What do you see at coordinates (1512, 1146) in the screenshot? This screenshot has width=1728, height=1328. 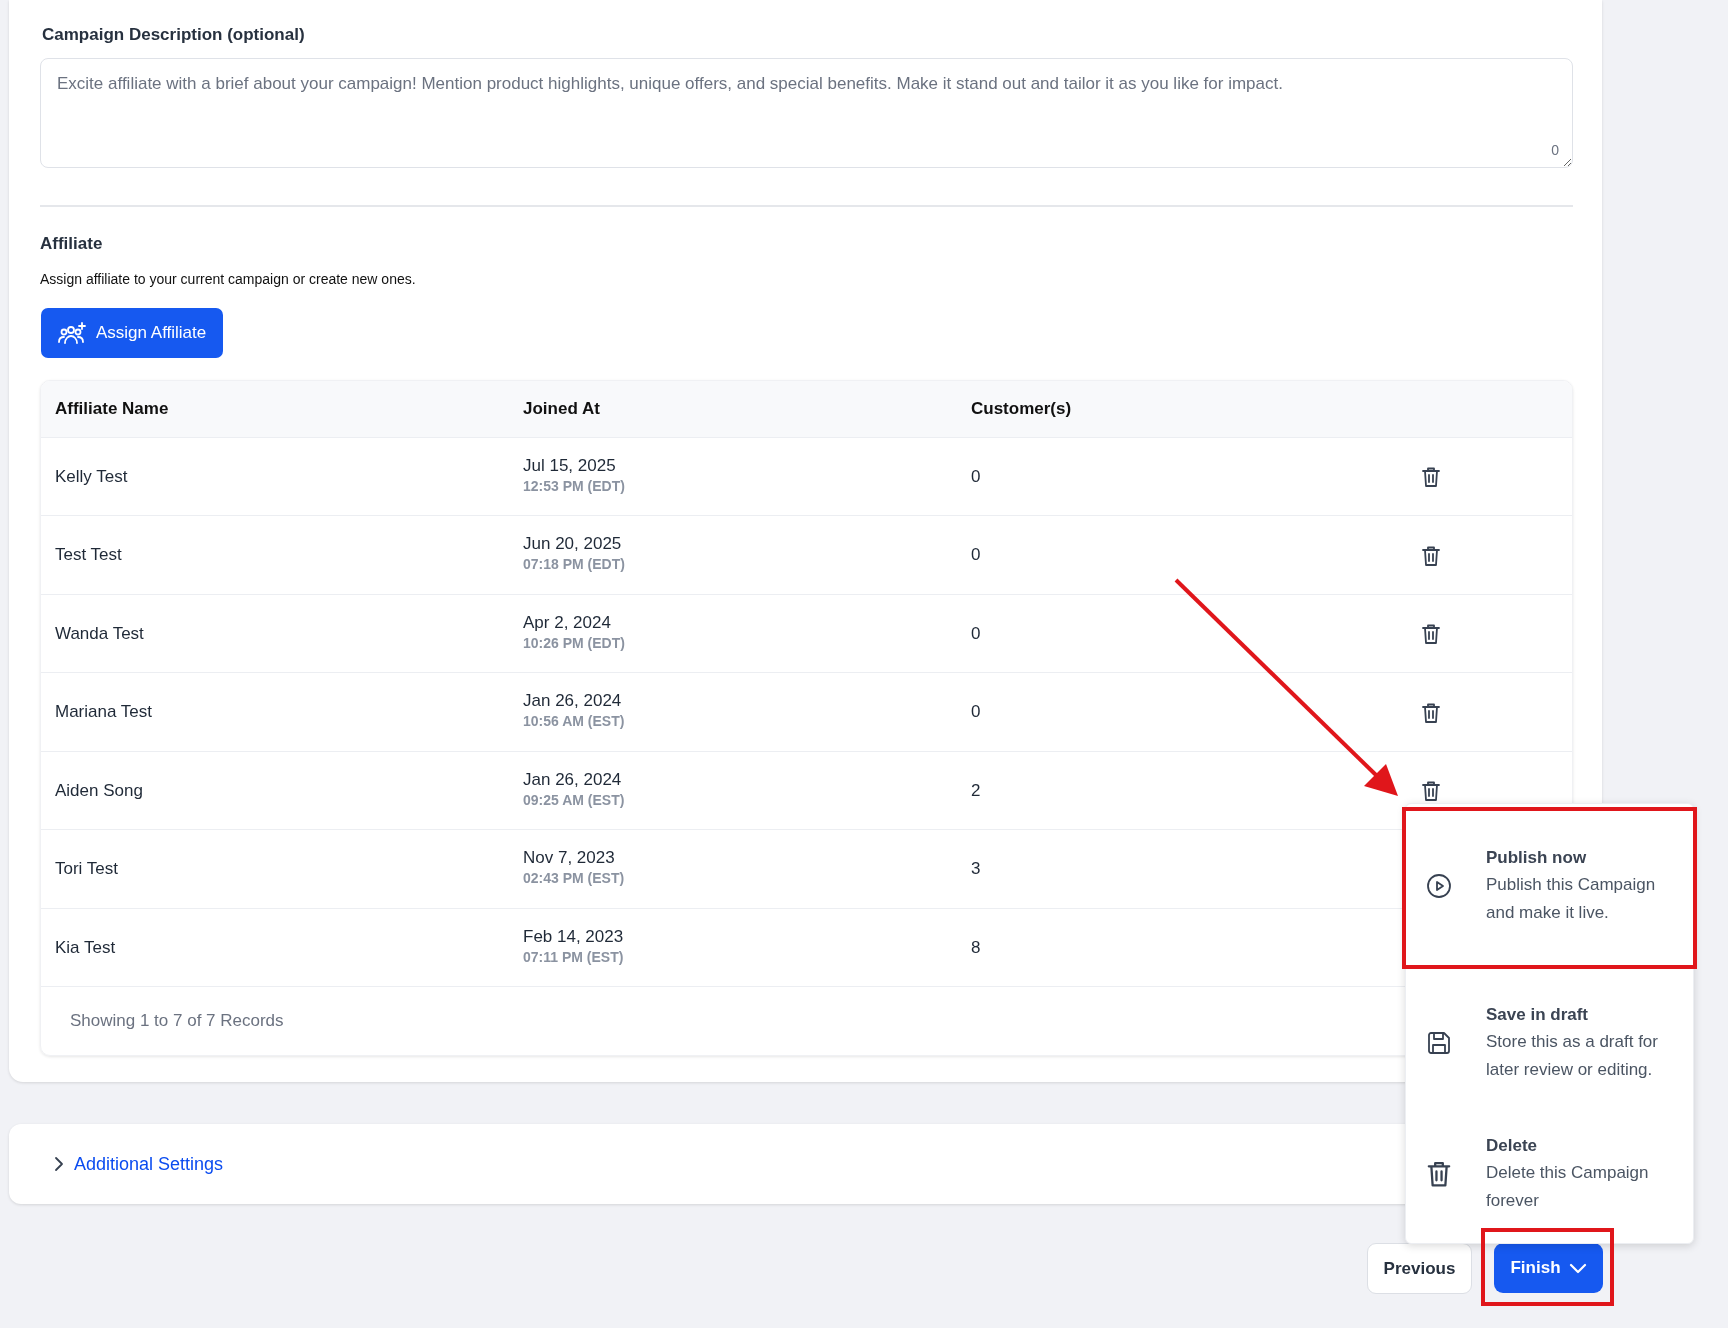 I see `menu-item-title: Delete` at bounding box center [1512, 1146].